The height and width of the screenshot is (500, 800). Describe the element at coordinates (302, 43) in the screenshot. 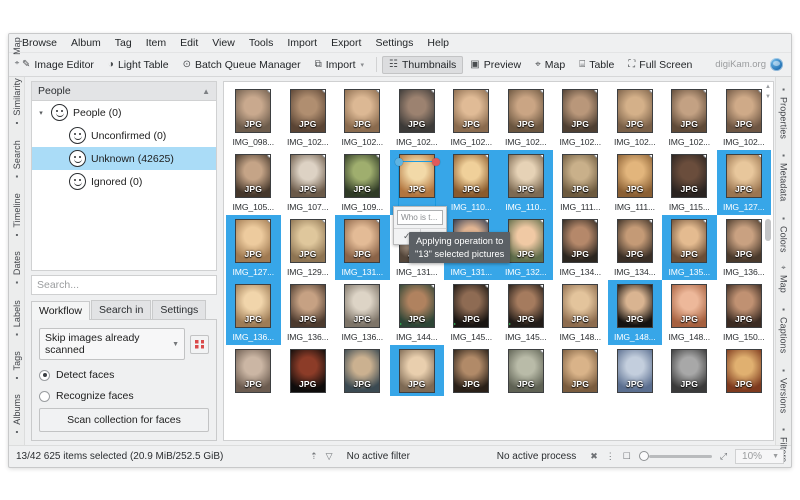

I see `menu-item-import: Import` at that location.